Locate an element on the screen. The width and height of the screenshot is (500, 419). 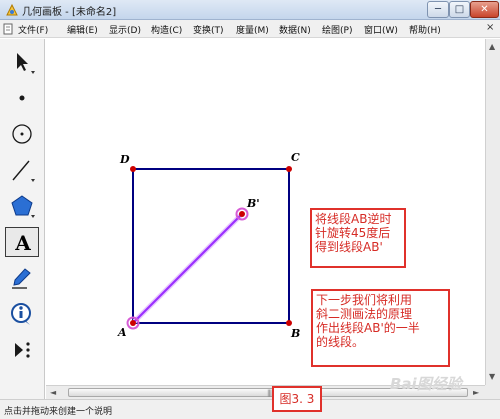
label-b-prime: B' is located at coordinates (253, 203).